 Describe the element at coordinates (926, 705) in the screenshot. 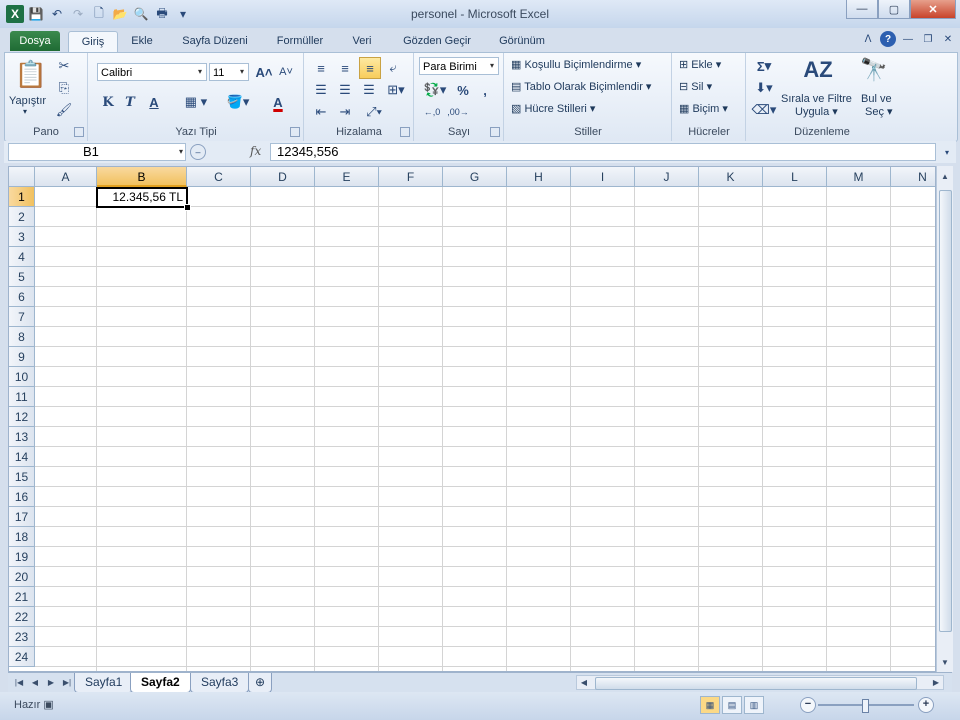

I see `zoom-in-icon: +` at that location.